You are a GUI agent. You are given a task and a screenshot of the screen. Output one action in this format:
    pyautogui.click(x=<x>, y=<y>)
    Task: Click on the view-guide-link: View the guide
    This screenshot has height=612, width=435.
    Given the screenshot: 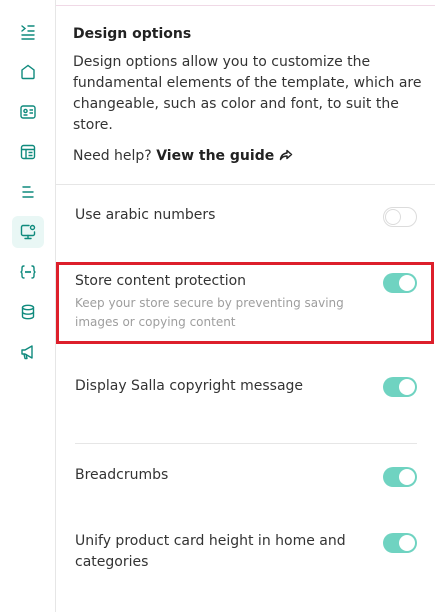 What is the action you would take?
    pyautogui.click(x=224, y=156)
    